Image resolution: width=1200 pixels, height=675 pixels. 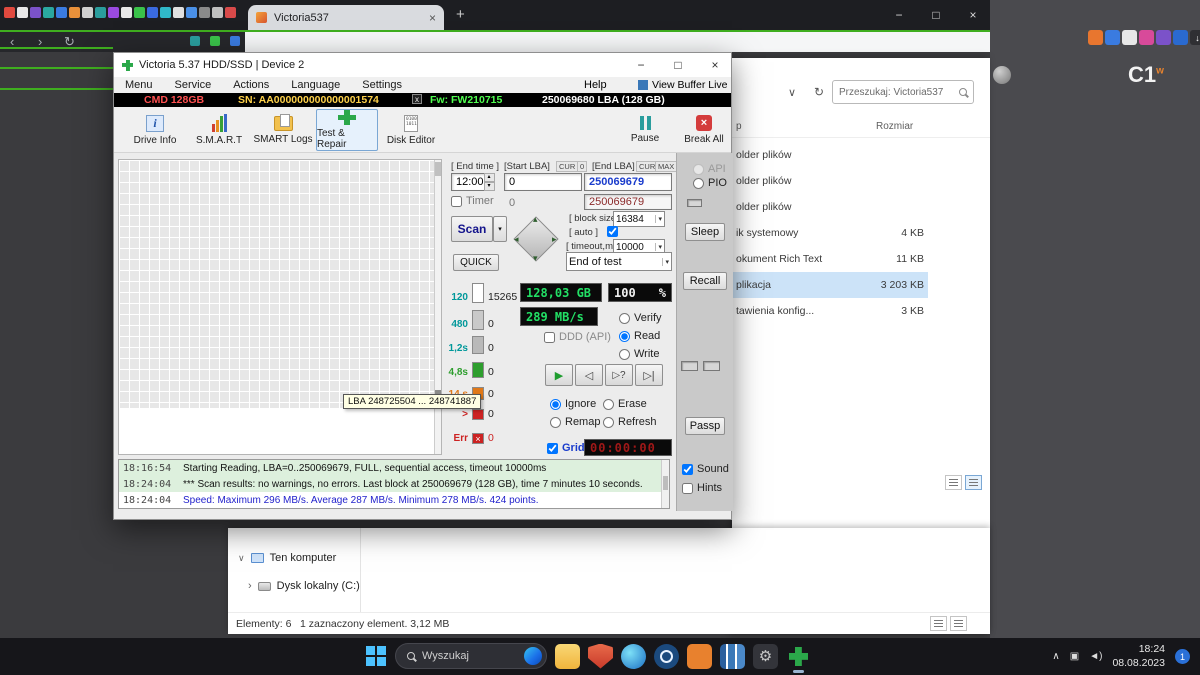 I want to click on toolbar-icon, so click(x=235, y=41).